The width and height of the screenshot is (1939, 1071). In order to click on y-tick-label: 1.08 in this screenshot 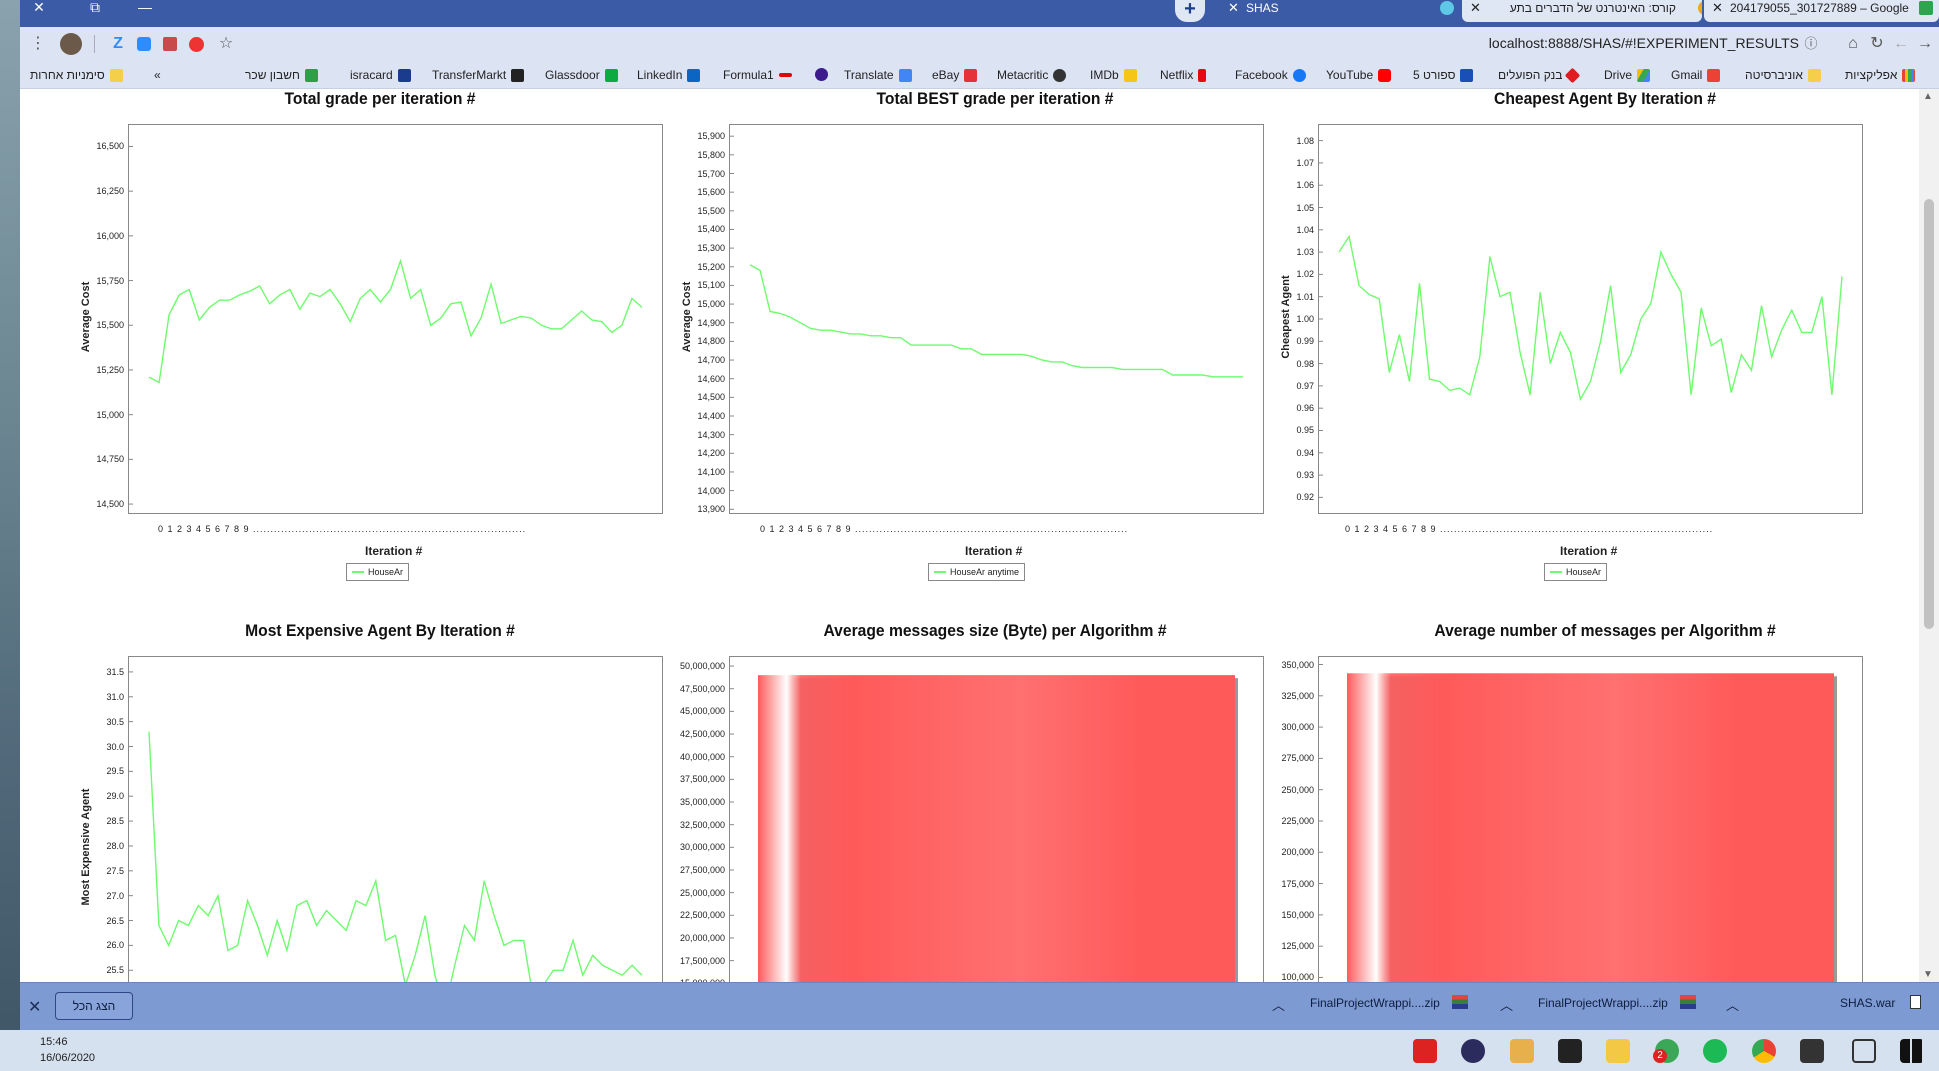, I will do `click(1305, 140)`.